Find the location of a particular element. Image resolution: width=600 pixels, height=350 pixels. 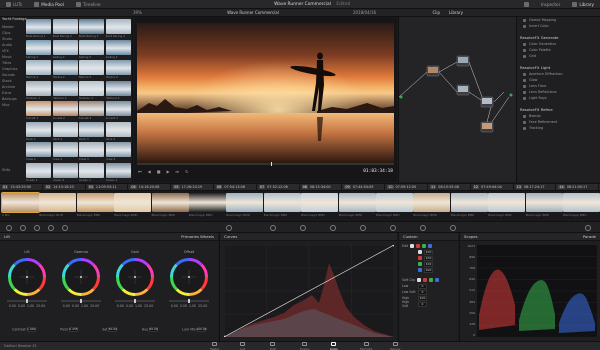

softclip-blue-button is located at coordinates (437, 279).